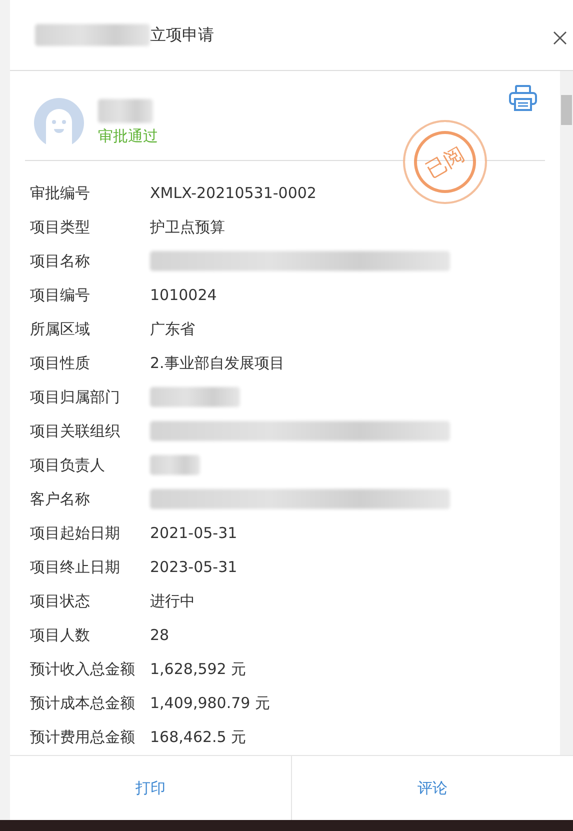  I want to click on field-label: 项目归属部门, so click(75, 397).